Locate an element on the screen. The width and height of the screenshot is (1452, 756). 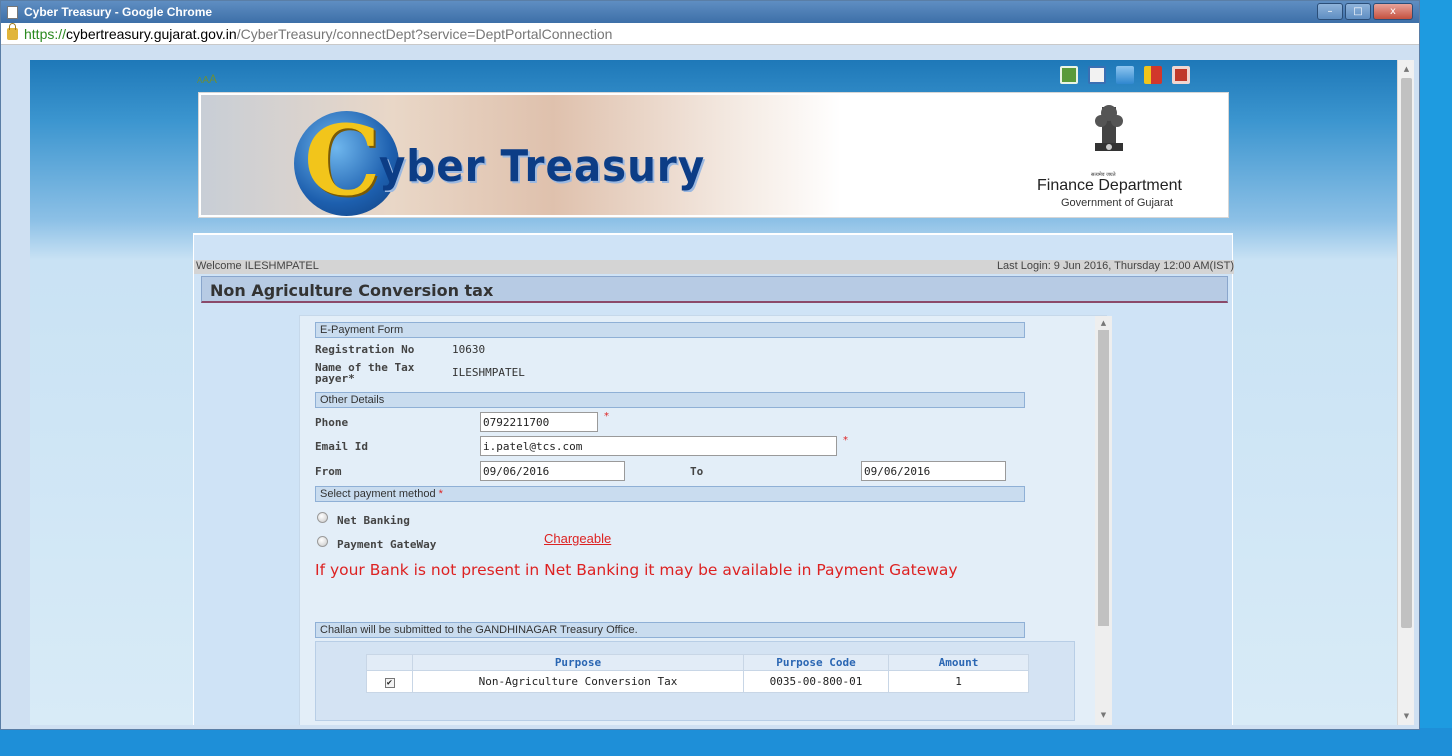
form-scrollbar: ▲ ▼ is located at coordinates (1103, 520).